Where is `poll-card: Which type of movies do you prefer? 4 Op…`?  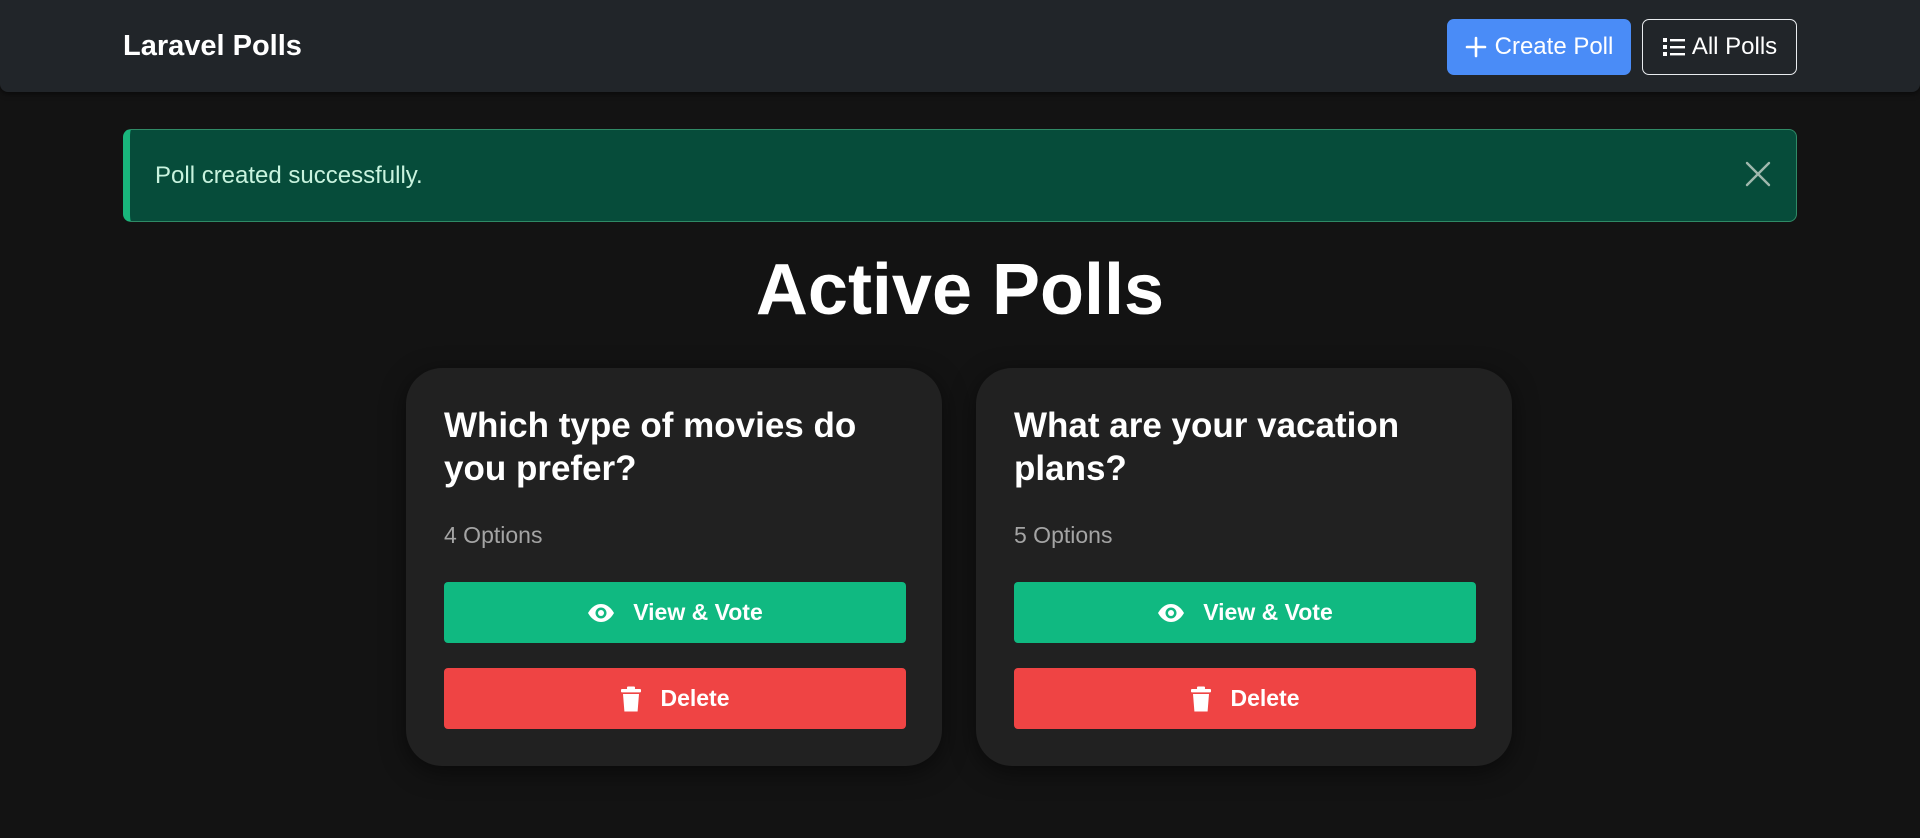
poll-card: Which type of movies do you prefer? 4 Op… is located at coordinates (674, 567).